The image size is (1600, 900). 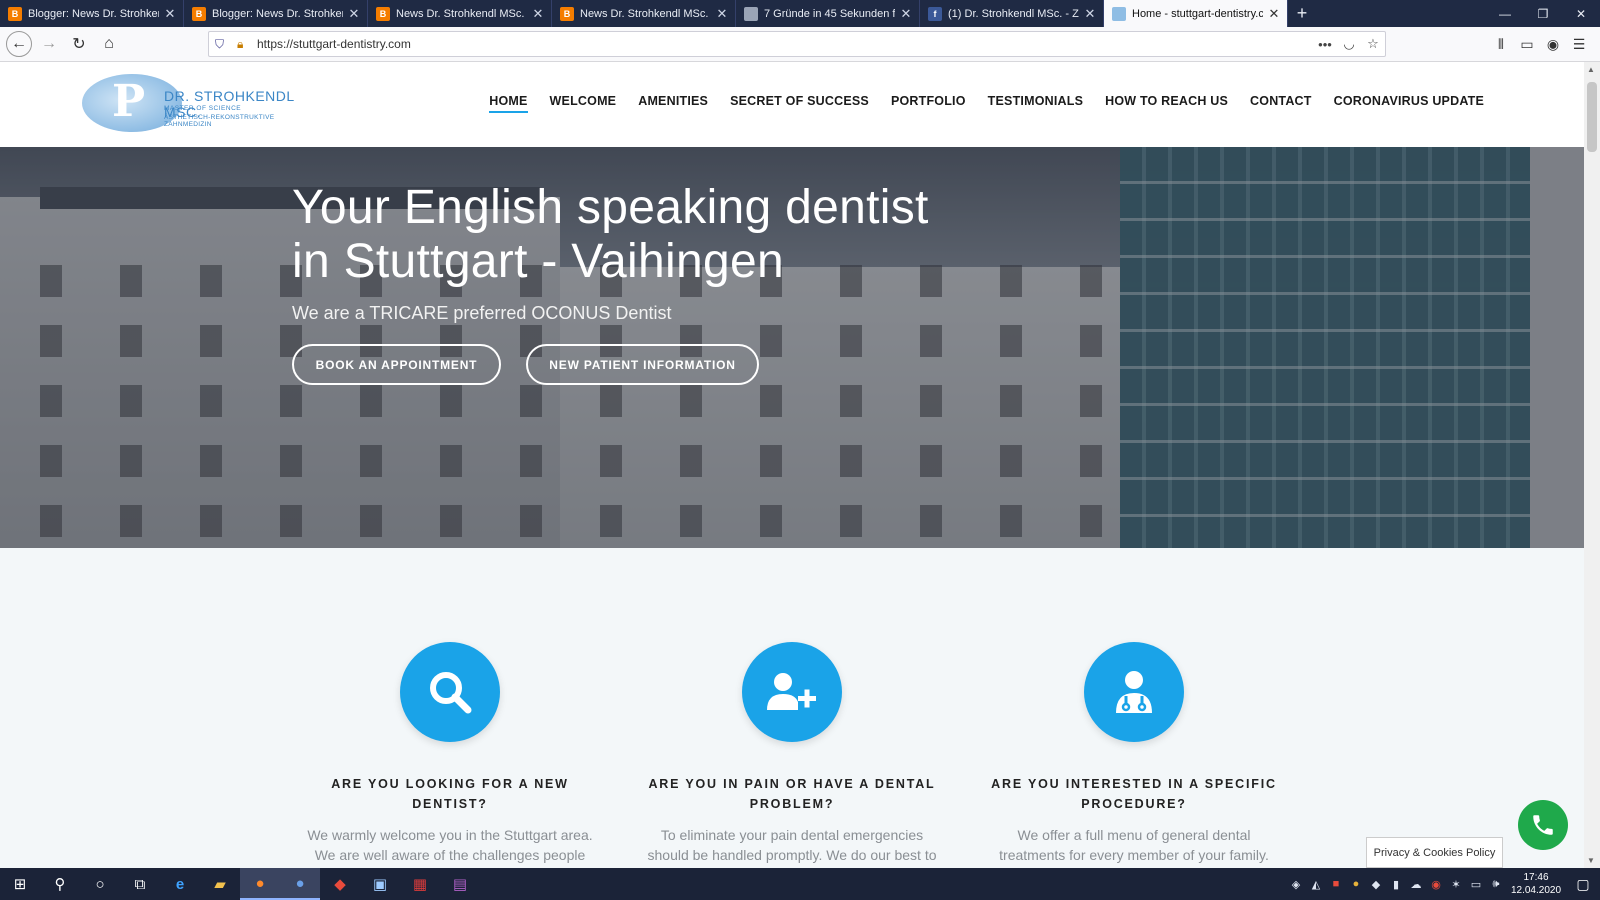 What do you see at coordinates (1536, 877) in the screenshot?
I see `clock-time: 17:46` at bounding box center [1536, 877].